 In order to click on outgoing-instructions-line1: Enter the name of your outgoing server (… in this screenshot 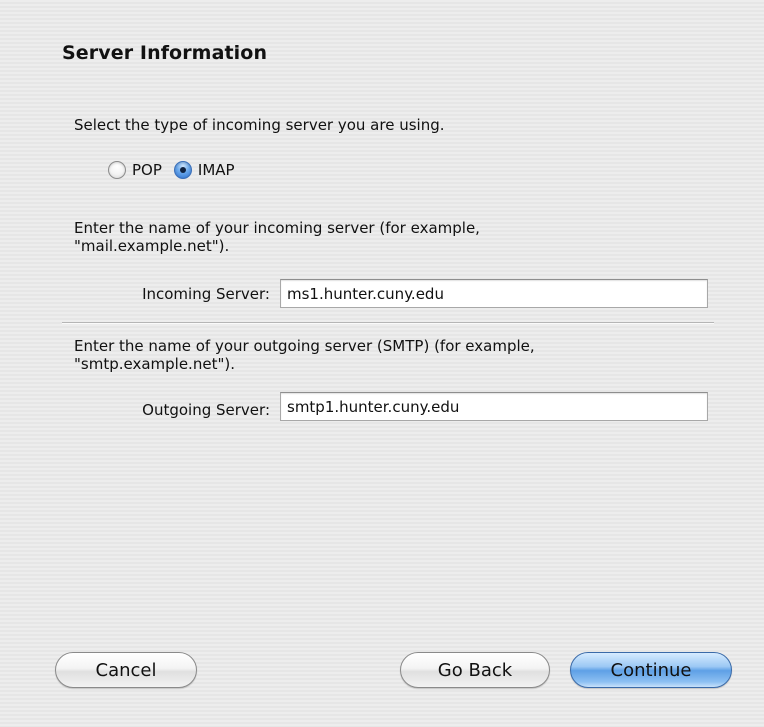, I will do `click(304, 346)`.